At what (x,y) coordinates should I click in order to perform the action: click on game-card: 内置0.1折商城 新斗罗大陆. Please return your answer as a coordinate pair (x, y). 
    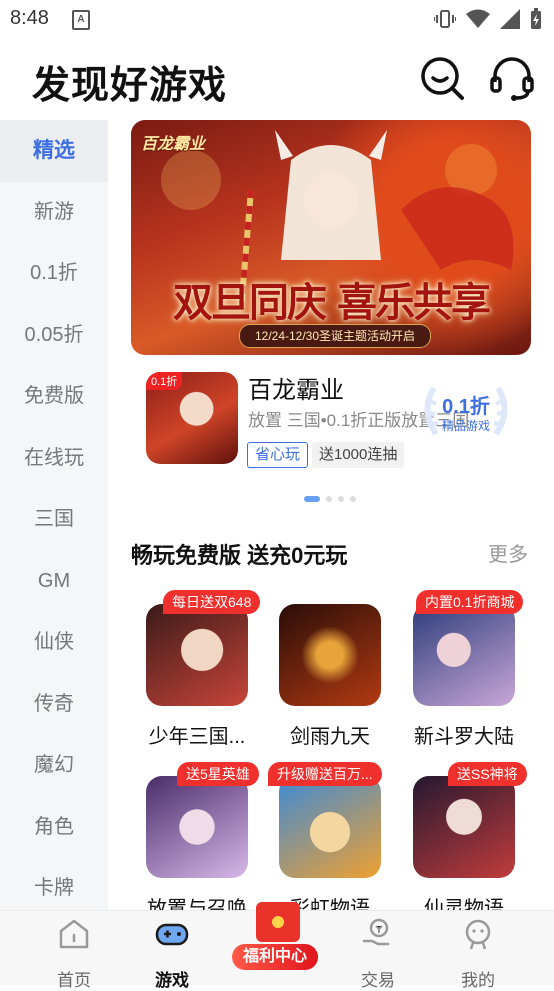
    Looking at the image, I should click on (464, 669).